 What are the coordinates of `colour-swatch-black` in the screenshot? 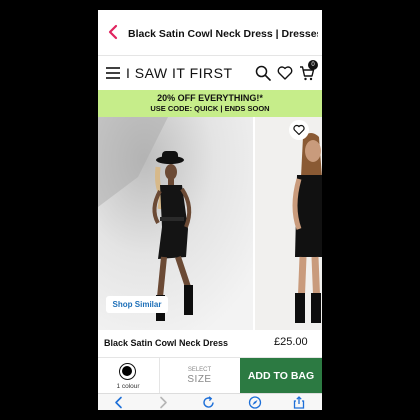 It's located at (127, 371).